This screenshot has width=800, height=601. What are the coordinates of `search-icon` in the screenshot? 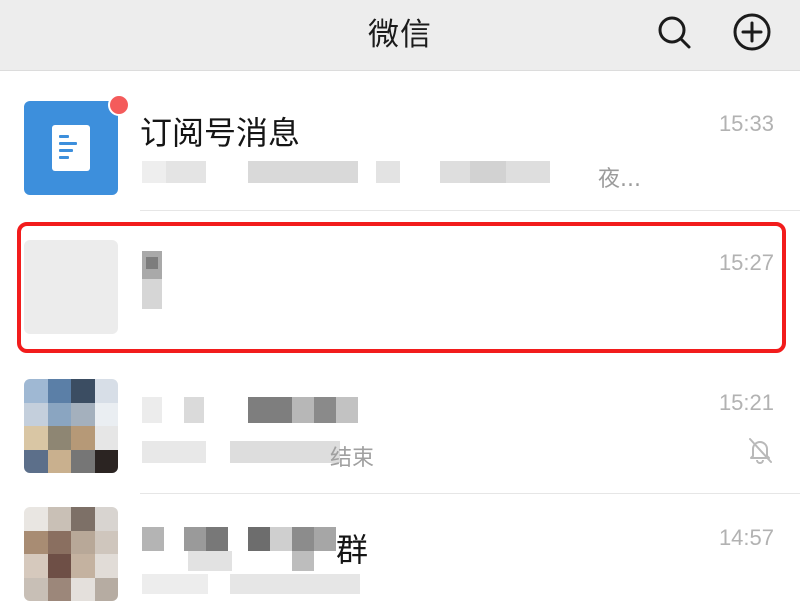 It's located at (674, 32).